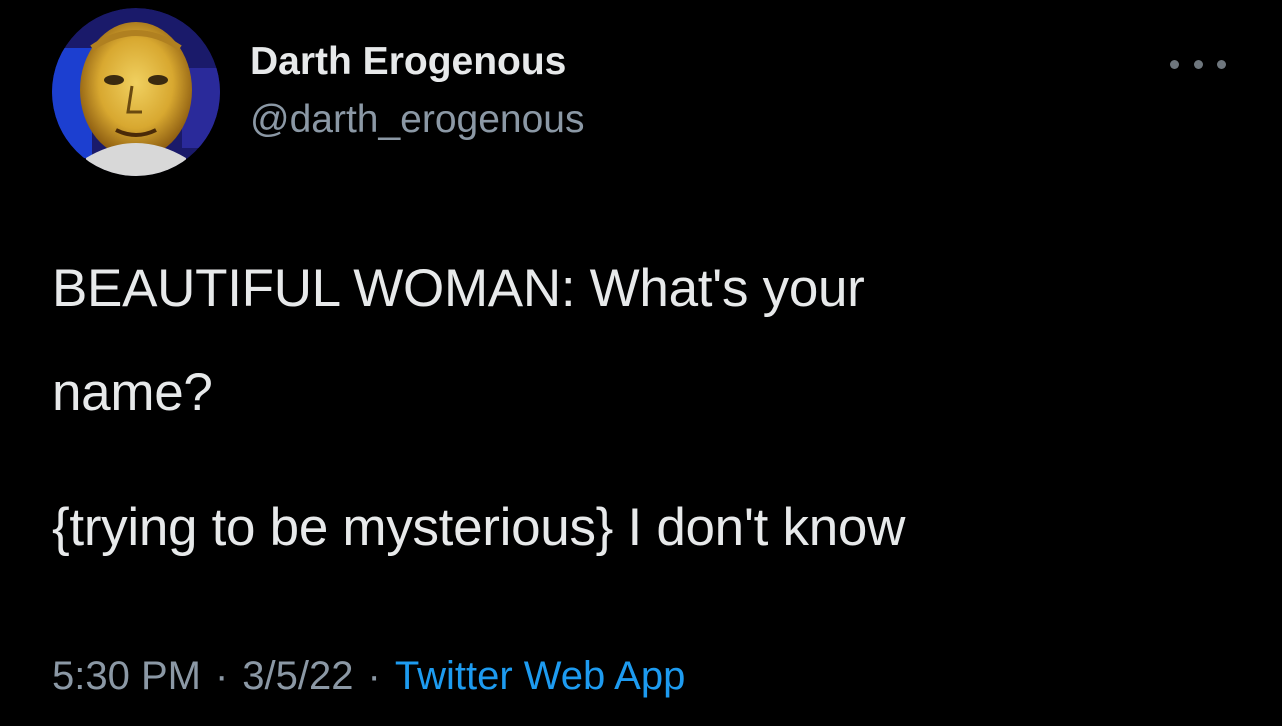 This screenshot has height=726, width=1282. Describe the element at coordinates (408, 62) in the screenshot. I see `author-display-name: Darth Erogenous` at that location.